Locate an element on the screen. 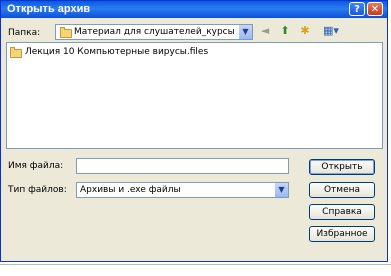  favorites-button: Избранное is located at coordinates (342, 234).